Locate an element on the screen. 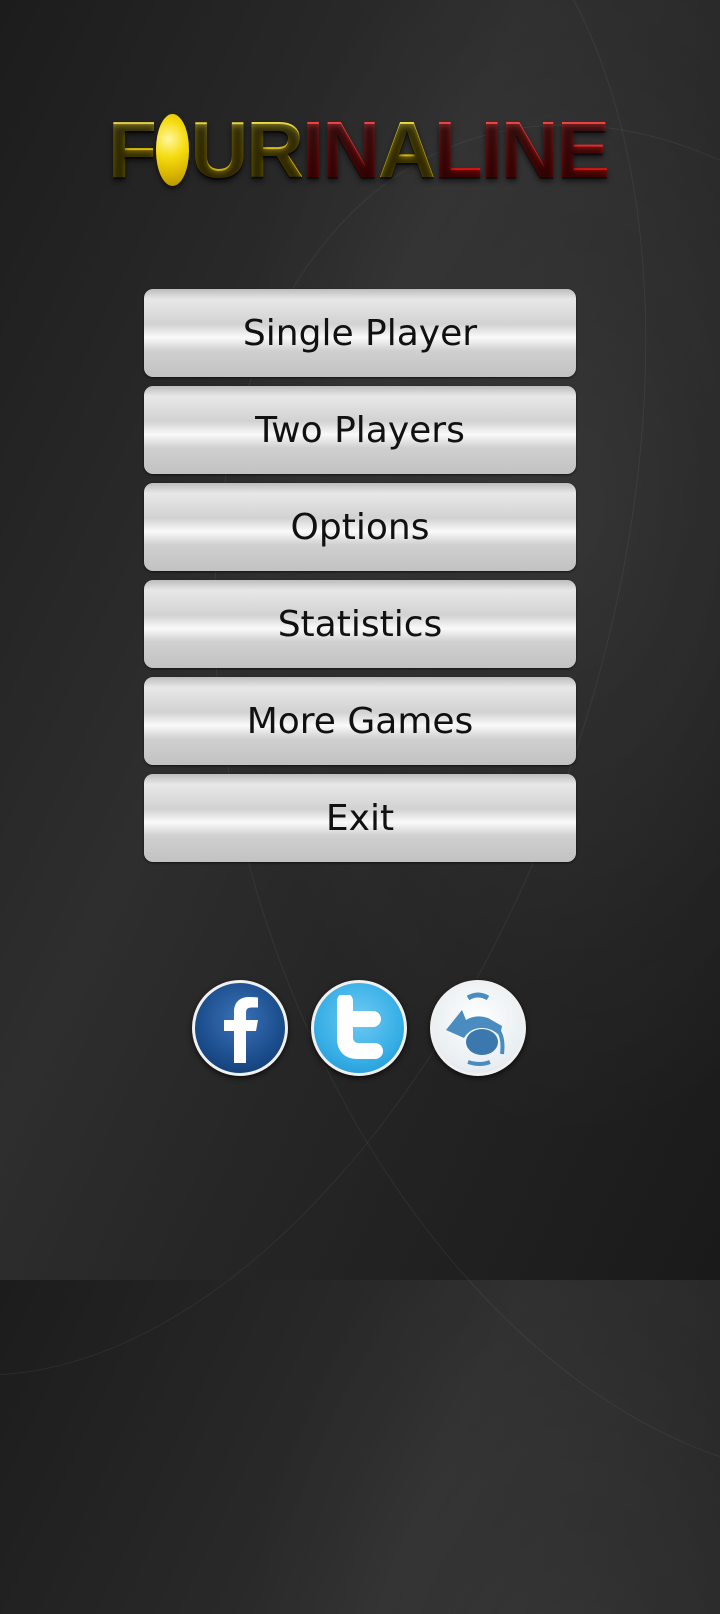 The width and height of the screenshot is (720, 1614). logo-text-four-ur: UR is located at coordinates (247, 149).